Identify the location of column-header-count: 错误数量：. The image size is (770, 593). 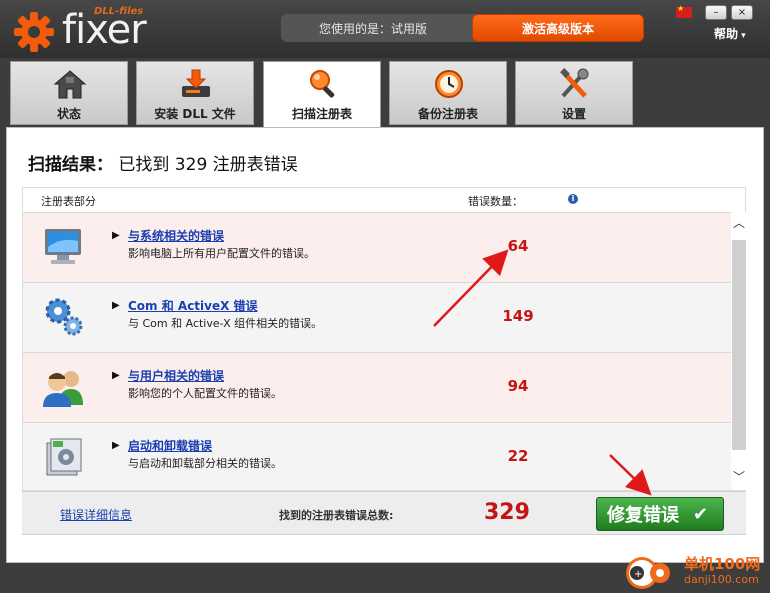
(495, 201).